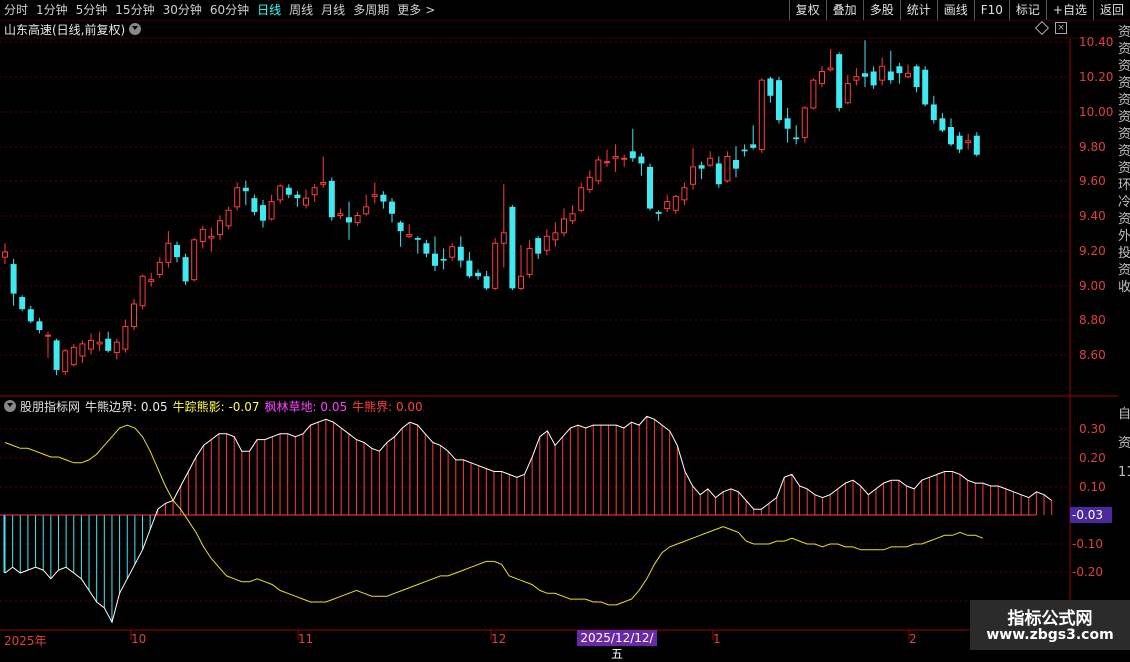 The width and height of the screenshot is (1130, 662). What do you see at coordinates (1092, 355) in the screenshot?
I see `price-tick-label: 8.60` at bounding box center [1092, 355].